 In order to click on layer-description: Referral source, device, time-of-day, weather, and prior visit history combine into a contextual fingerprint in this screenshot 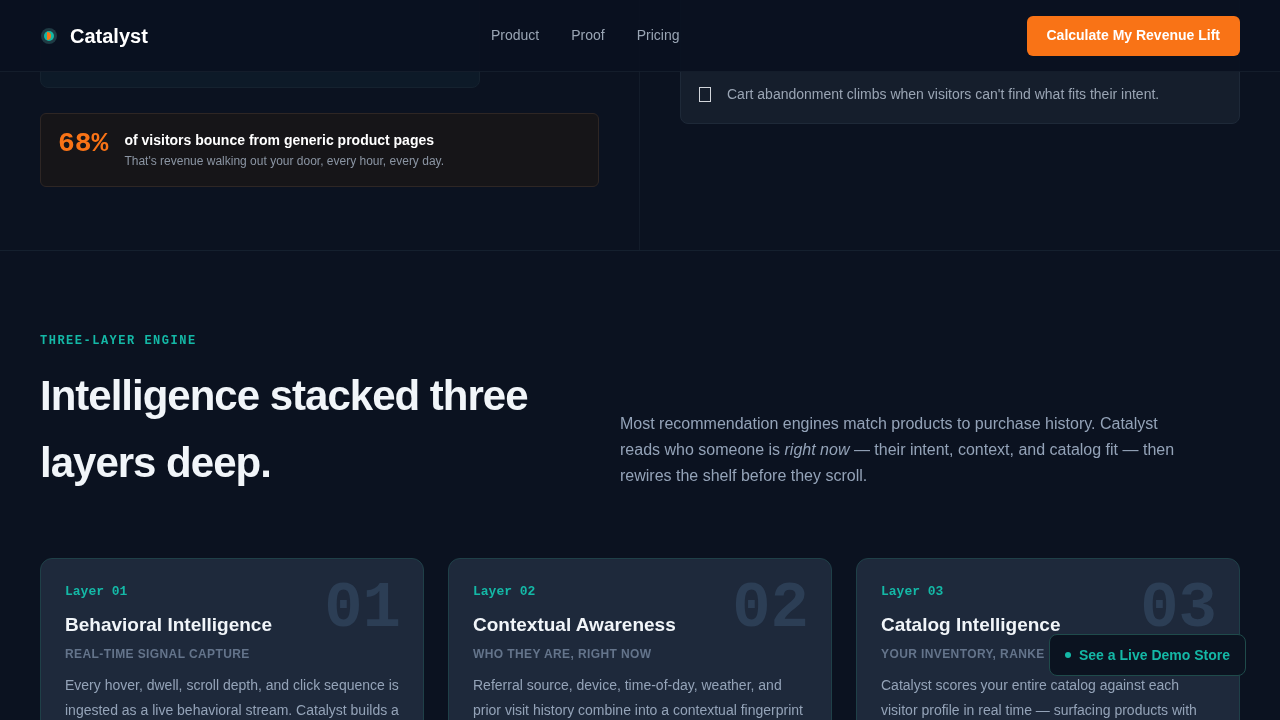, I will do `click(638, 698)`.